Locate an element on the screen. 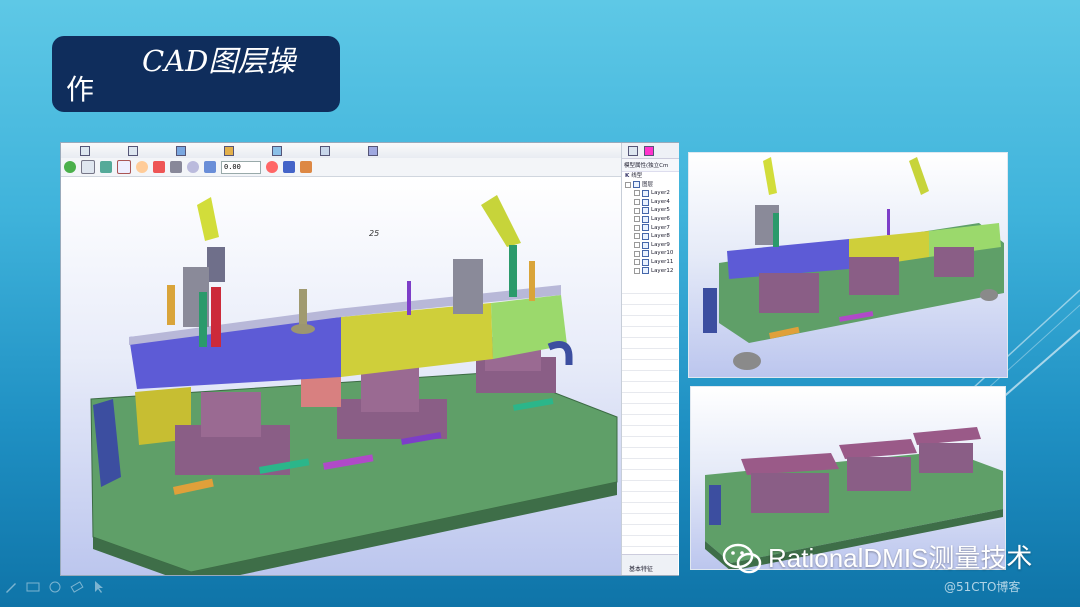 The image size is (1080, 607). settings-icon is located at coordinates (306, 167).